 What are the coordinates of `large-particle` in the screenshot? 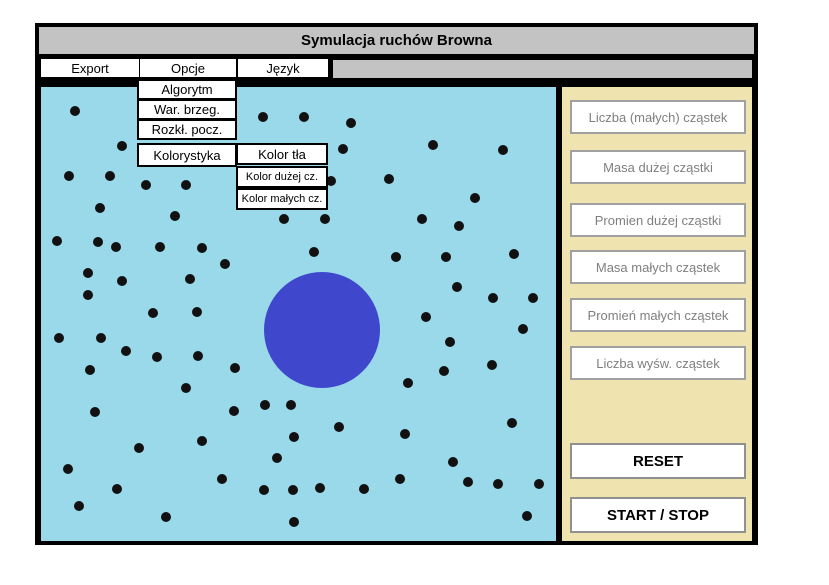 It's located at (322, 330).